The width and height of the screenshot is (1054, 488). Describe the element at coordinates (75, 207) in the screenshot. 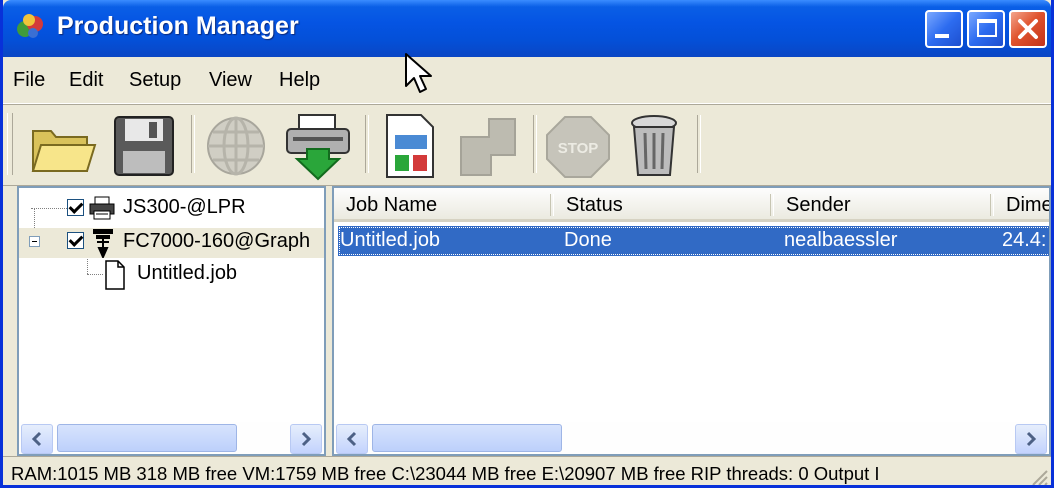

I see `js300-checkbox` at that location.